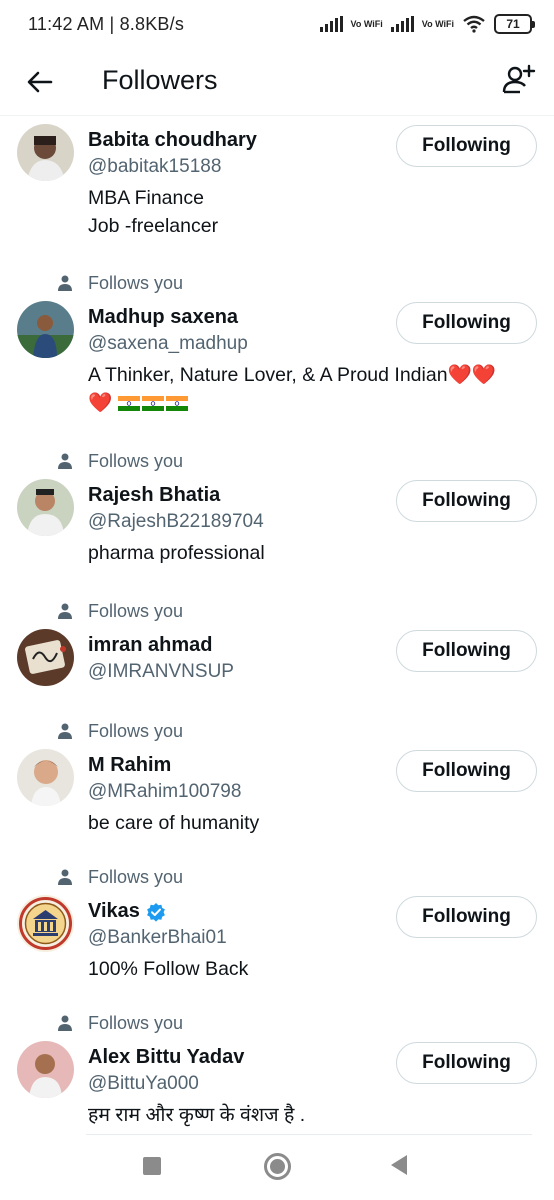 The height and width of the screenshot is (1200, 554). Describe the element at coordinates (519, 81) in the screenshot. I see `add-user-icon` at that location.